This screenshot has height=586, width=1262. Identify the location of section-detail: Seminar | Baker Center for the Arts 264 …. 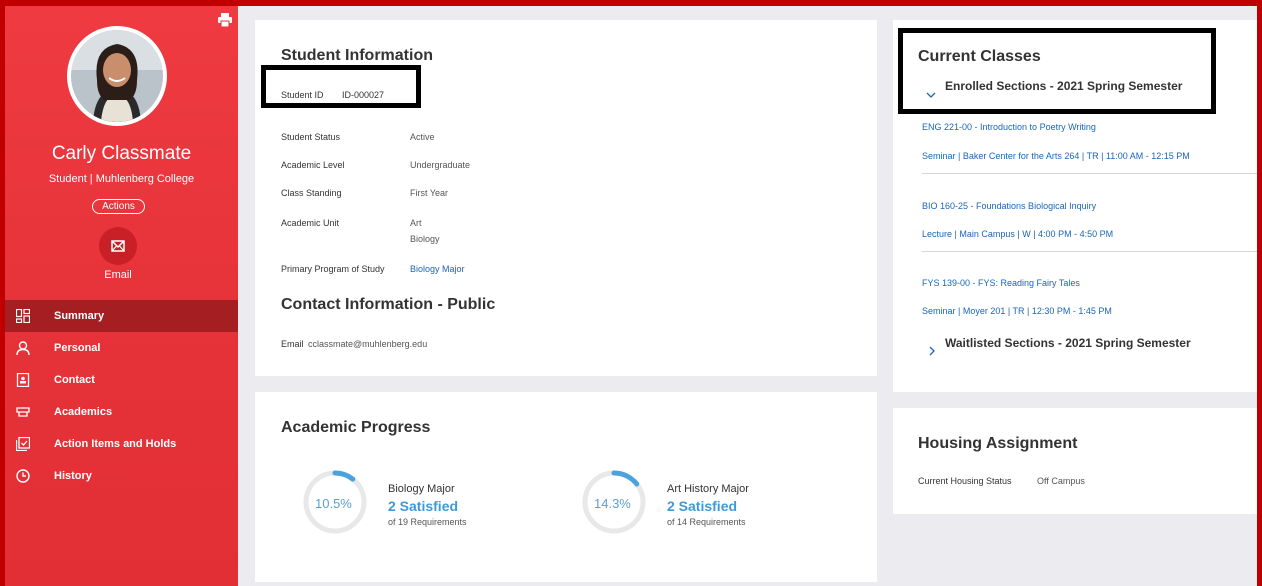
(1056, 156).